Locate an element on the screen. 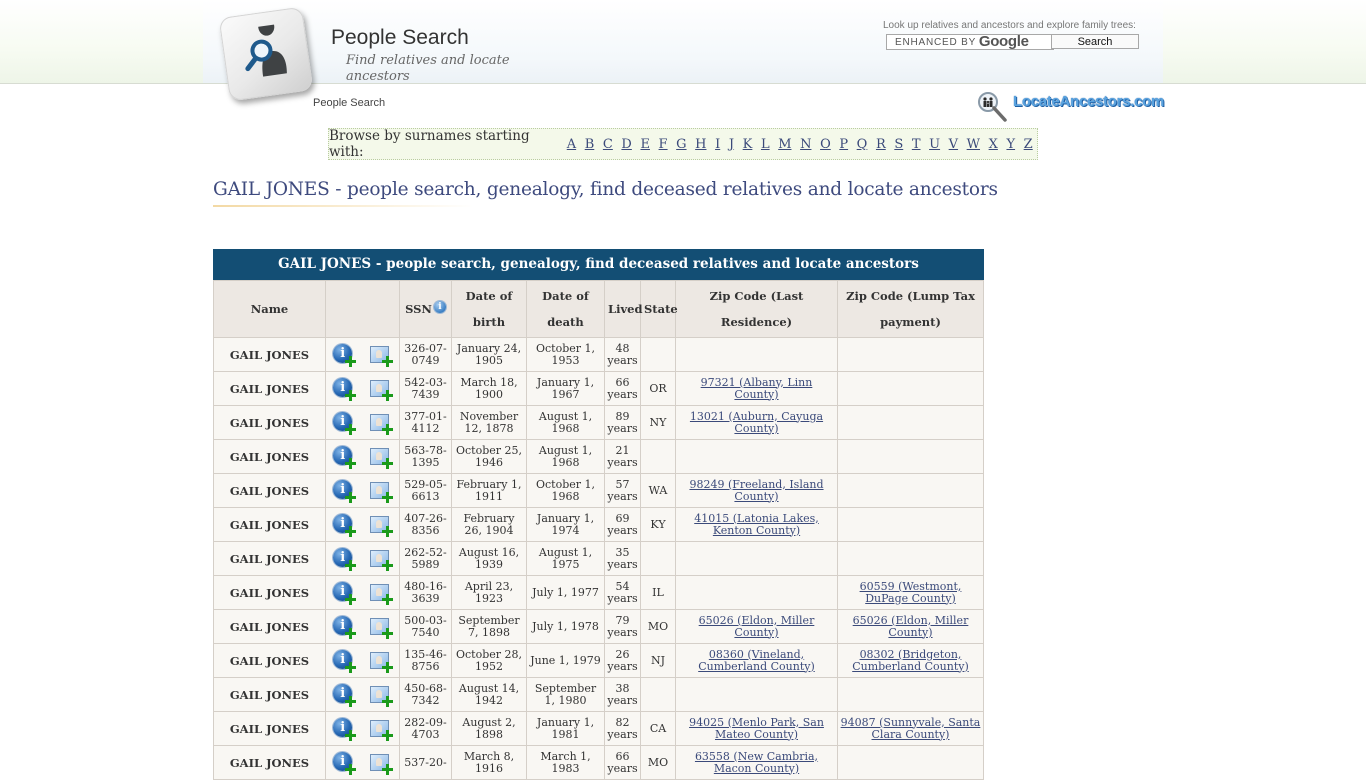 This screenshot has width=1366, height=780. surname-letter-f: F is located at coordinates (663, 144).